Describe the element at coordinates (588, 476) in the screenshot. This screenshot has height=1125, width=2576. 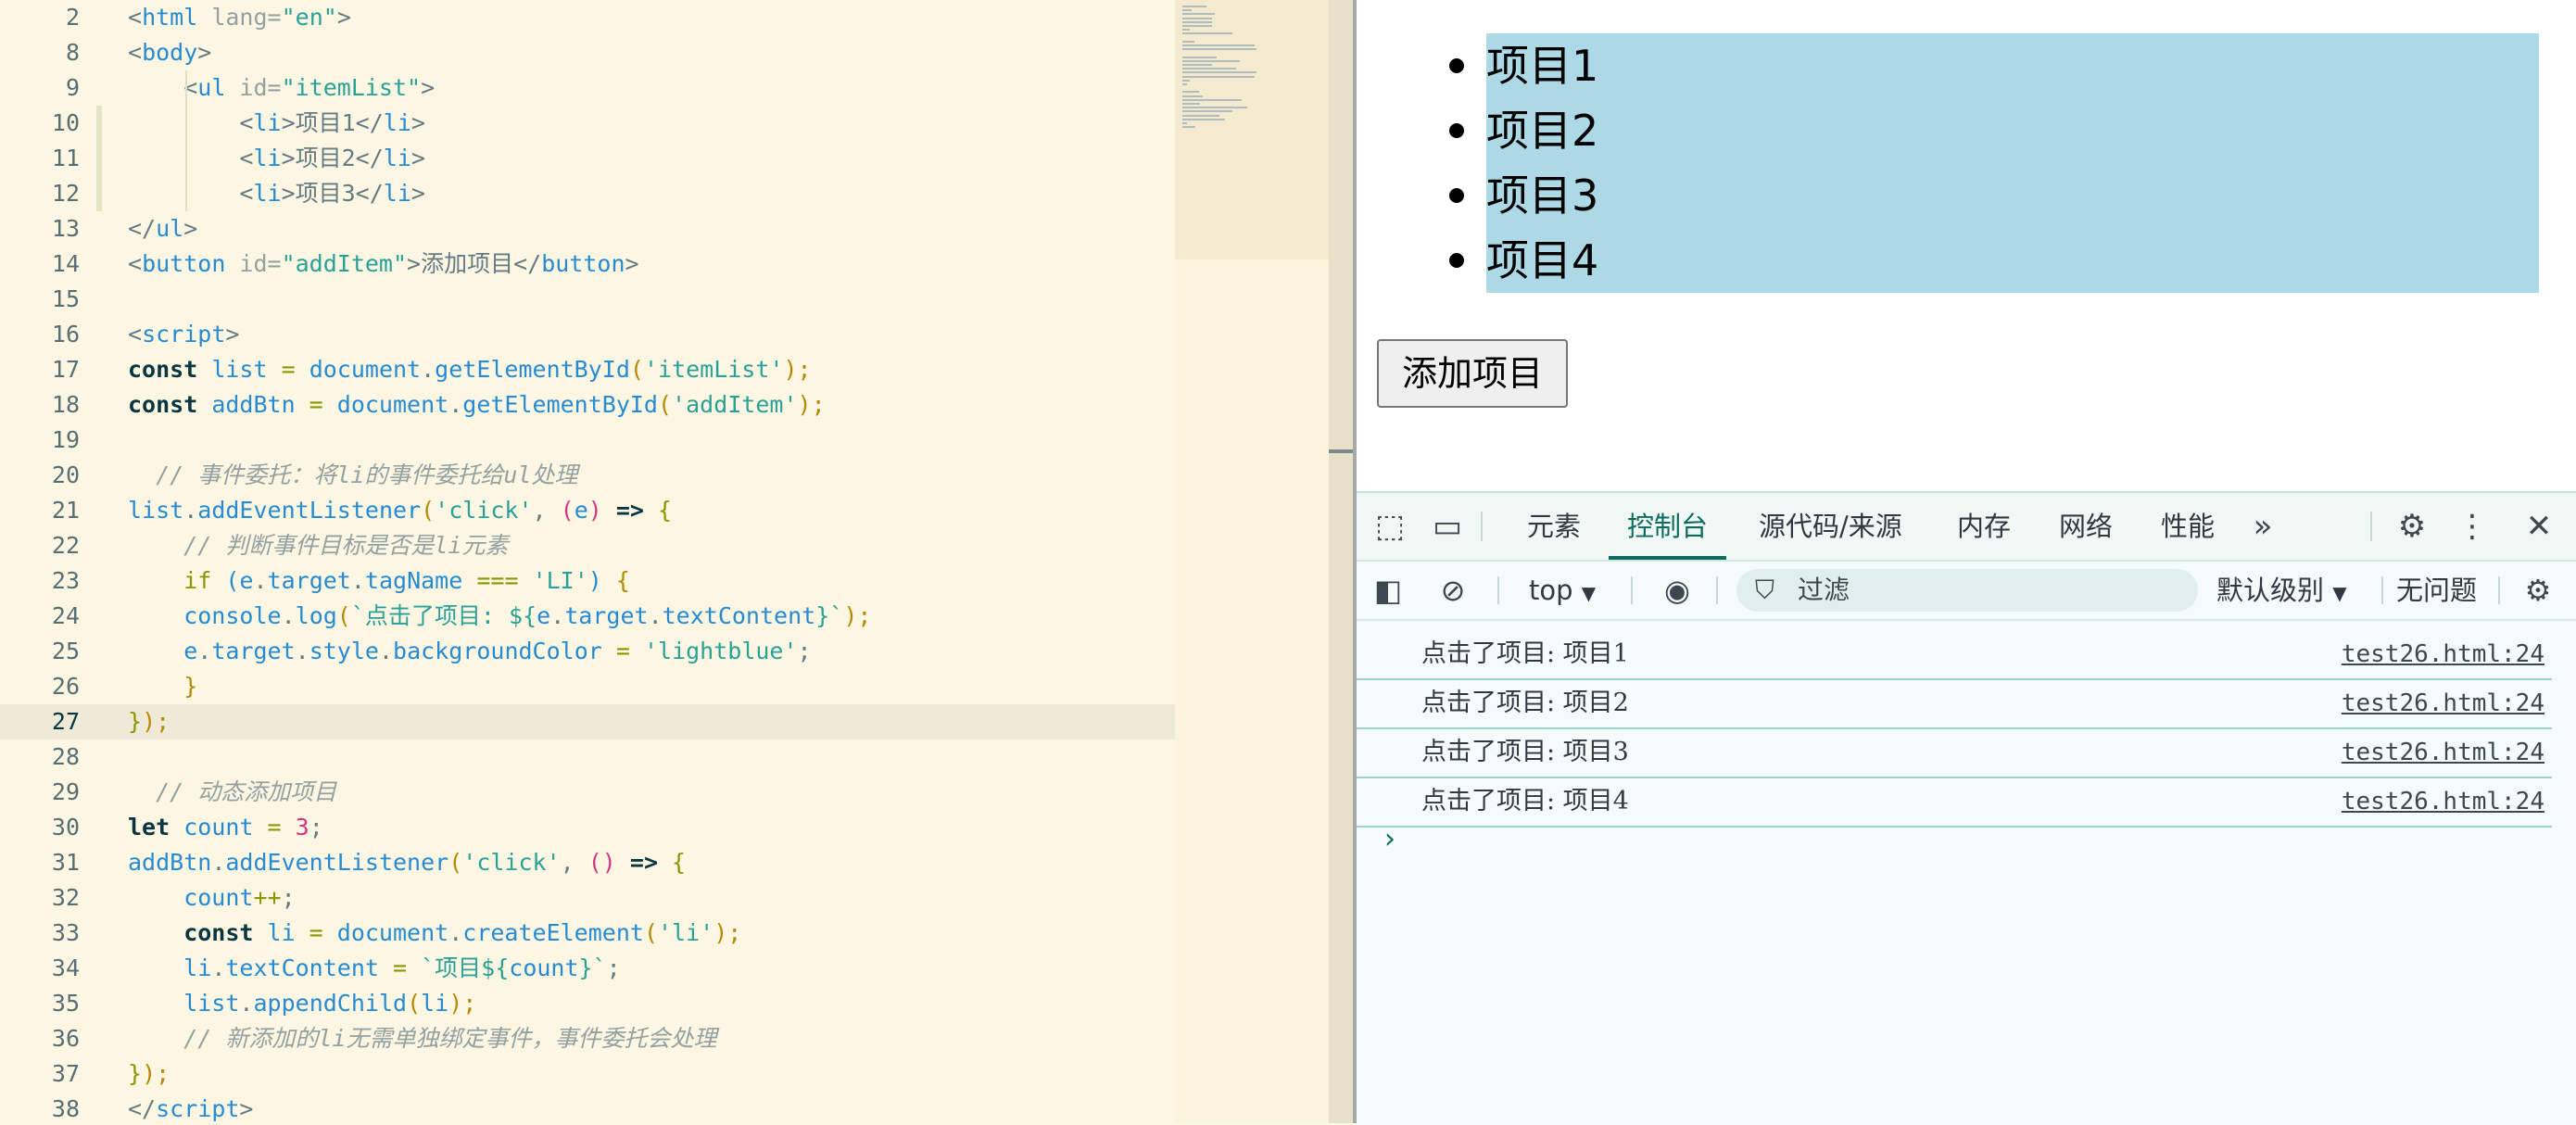
I see `code-line: 20 // 事件委托：将li的事件委托给ul处理` at that location.